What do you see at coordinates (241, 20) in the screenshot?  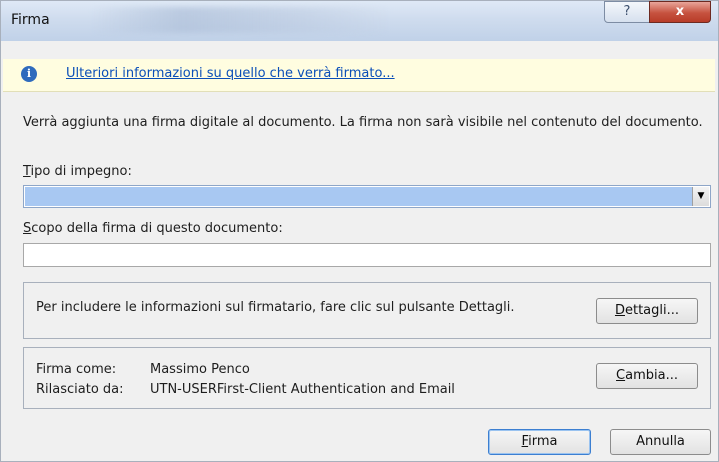 I see `titlebar-background-blur` at bounding box center [241, 20].